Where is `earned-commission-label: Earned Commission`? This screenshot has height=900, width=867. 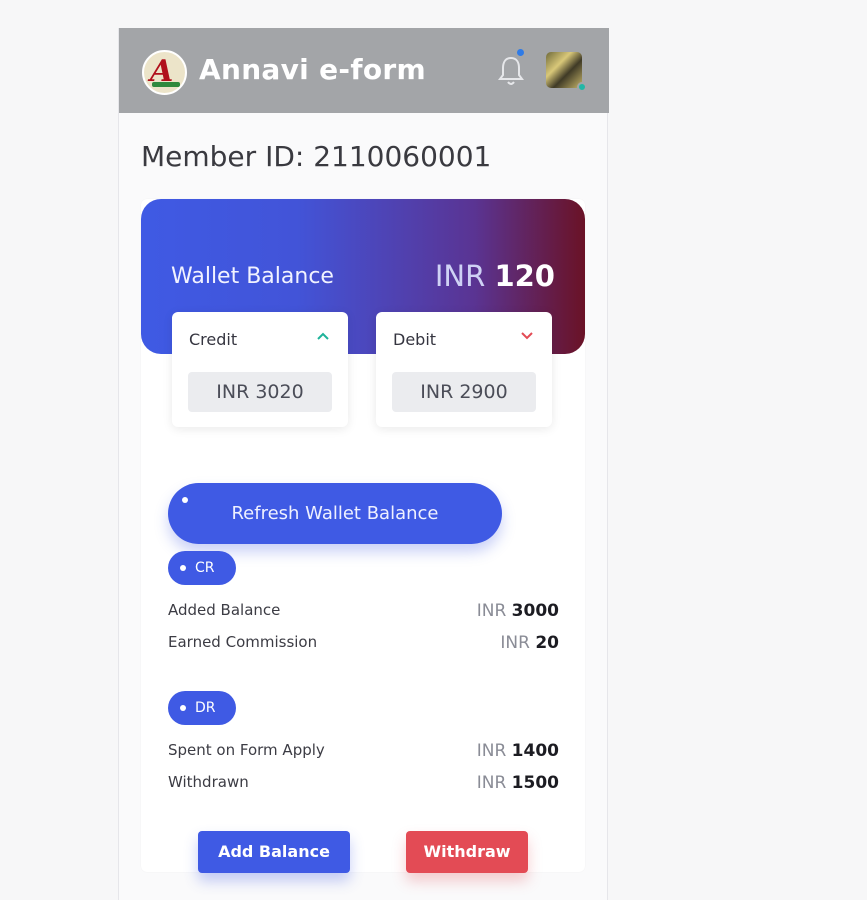 earned-commission-label: Earned Commission is located at coordinates (243, 642).